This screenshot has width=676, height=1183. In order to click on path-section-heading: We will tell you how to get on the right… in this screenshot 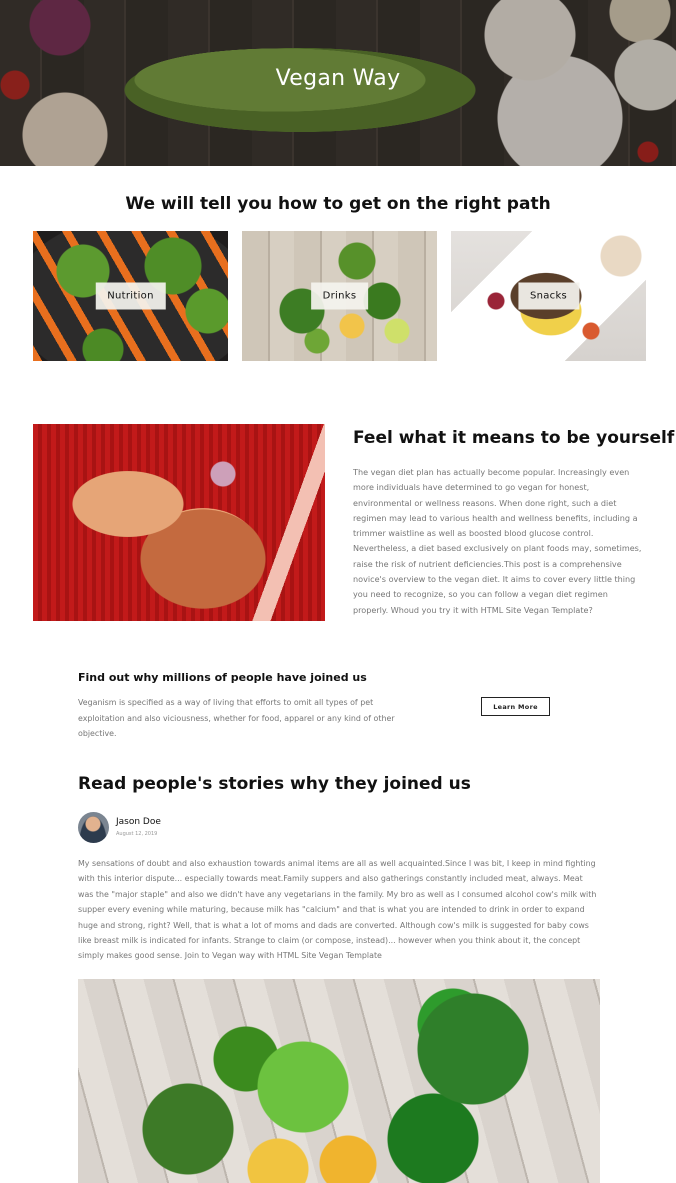, I will do `click(338, 204)`.